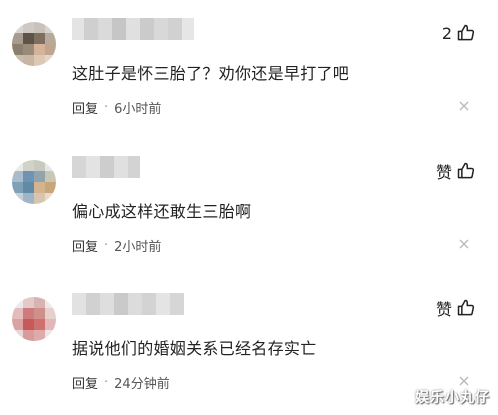  Describe the element at coordinates (162, 211) in the screenshot. I see `comment-text: 偏心成这样还敢生三胎啊` at that location.